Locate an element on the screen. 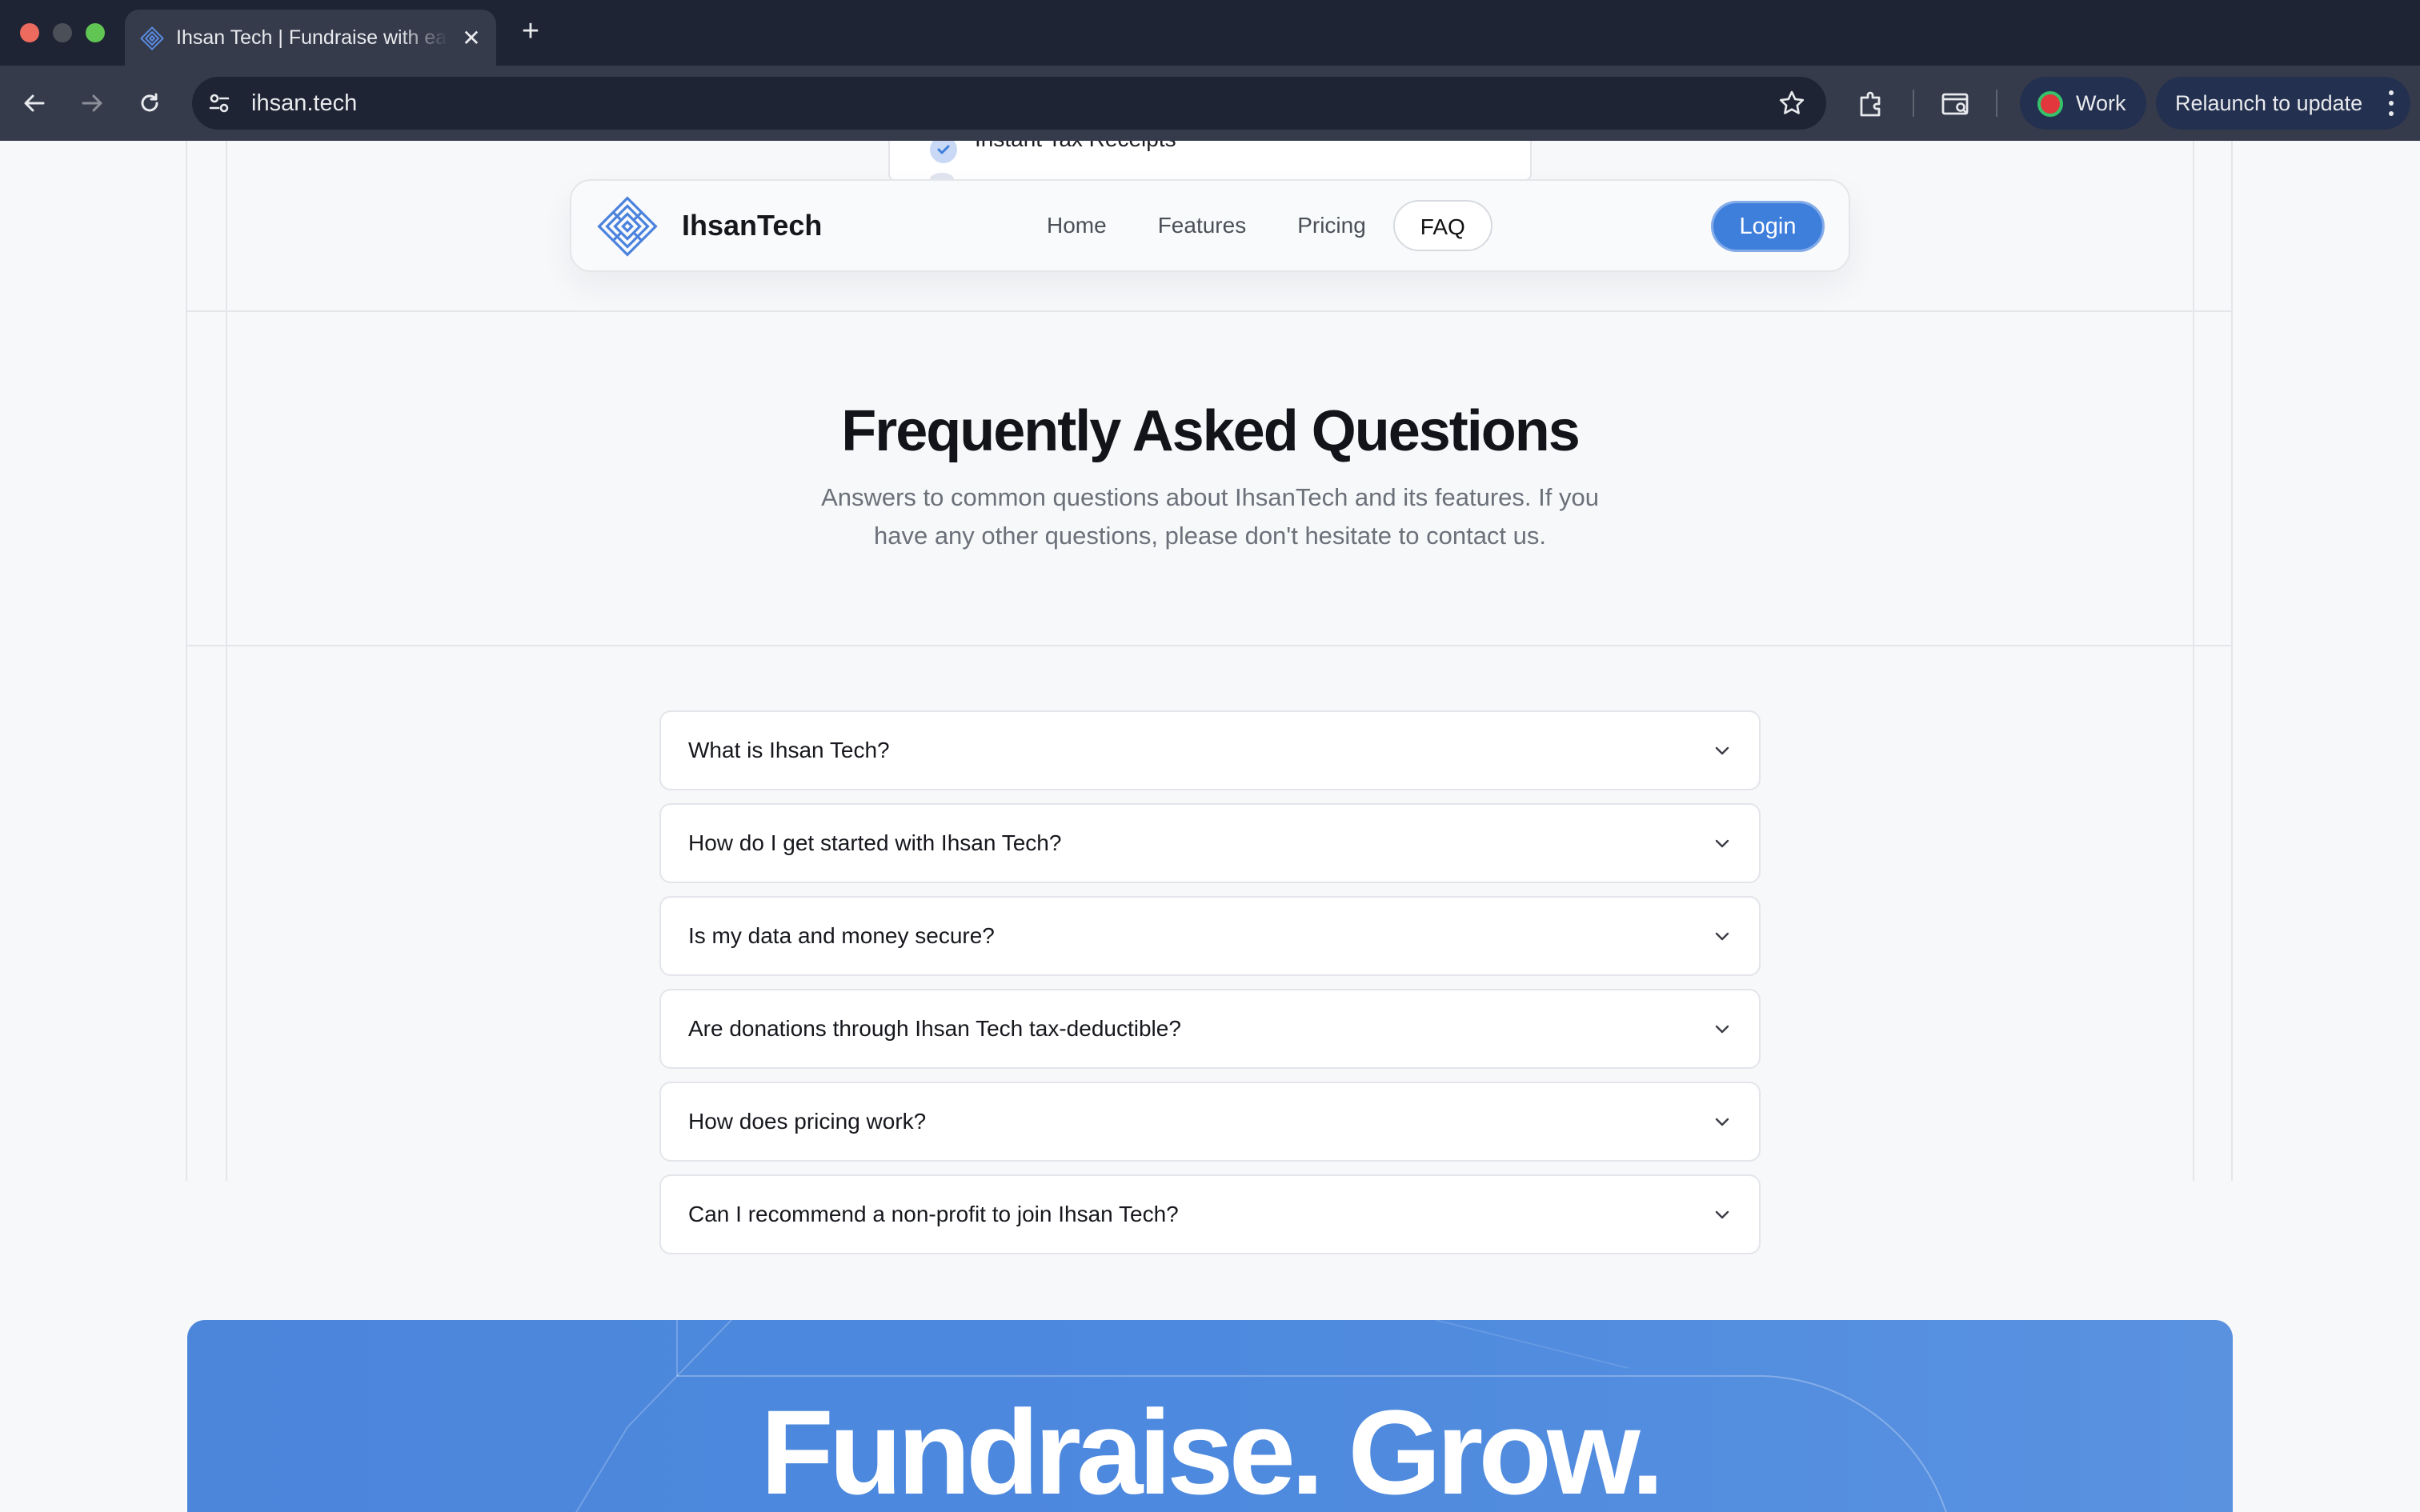  faq-item: Is my data and money secure? is located at coordinates (1210, 936).